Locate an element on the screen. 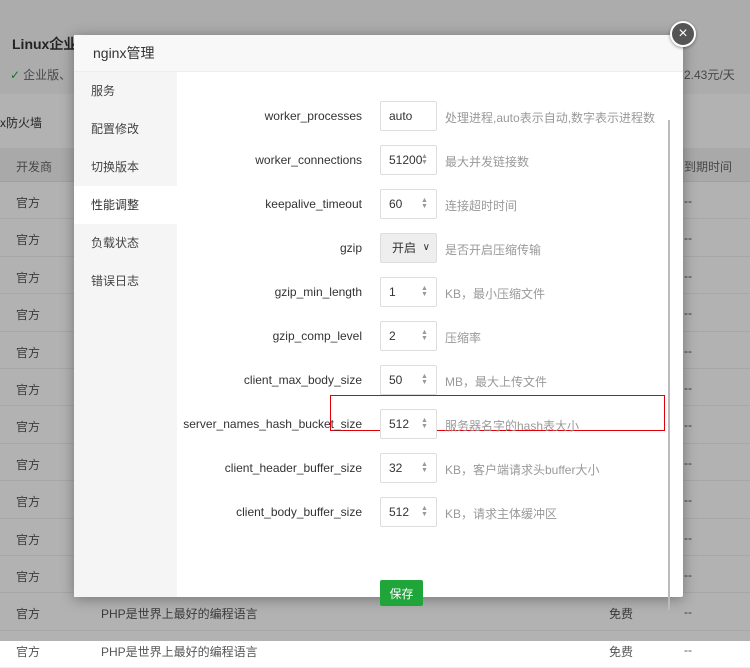 The image size is (750, 668). field-label: gzip_min_length is located at coordinates (318, 292).